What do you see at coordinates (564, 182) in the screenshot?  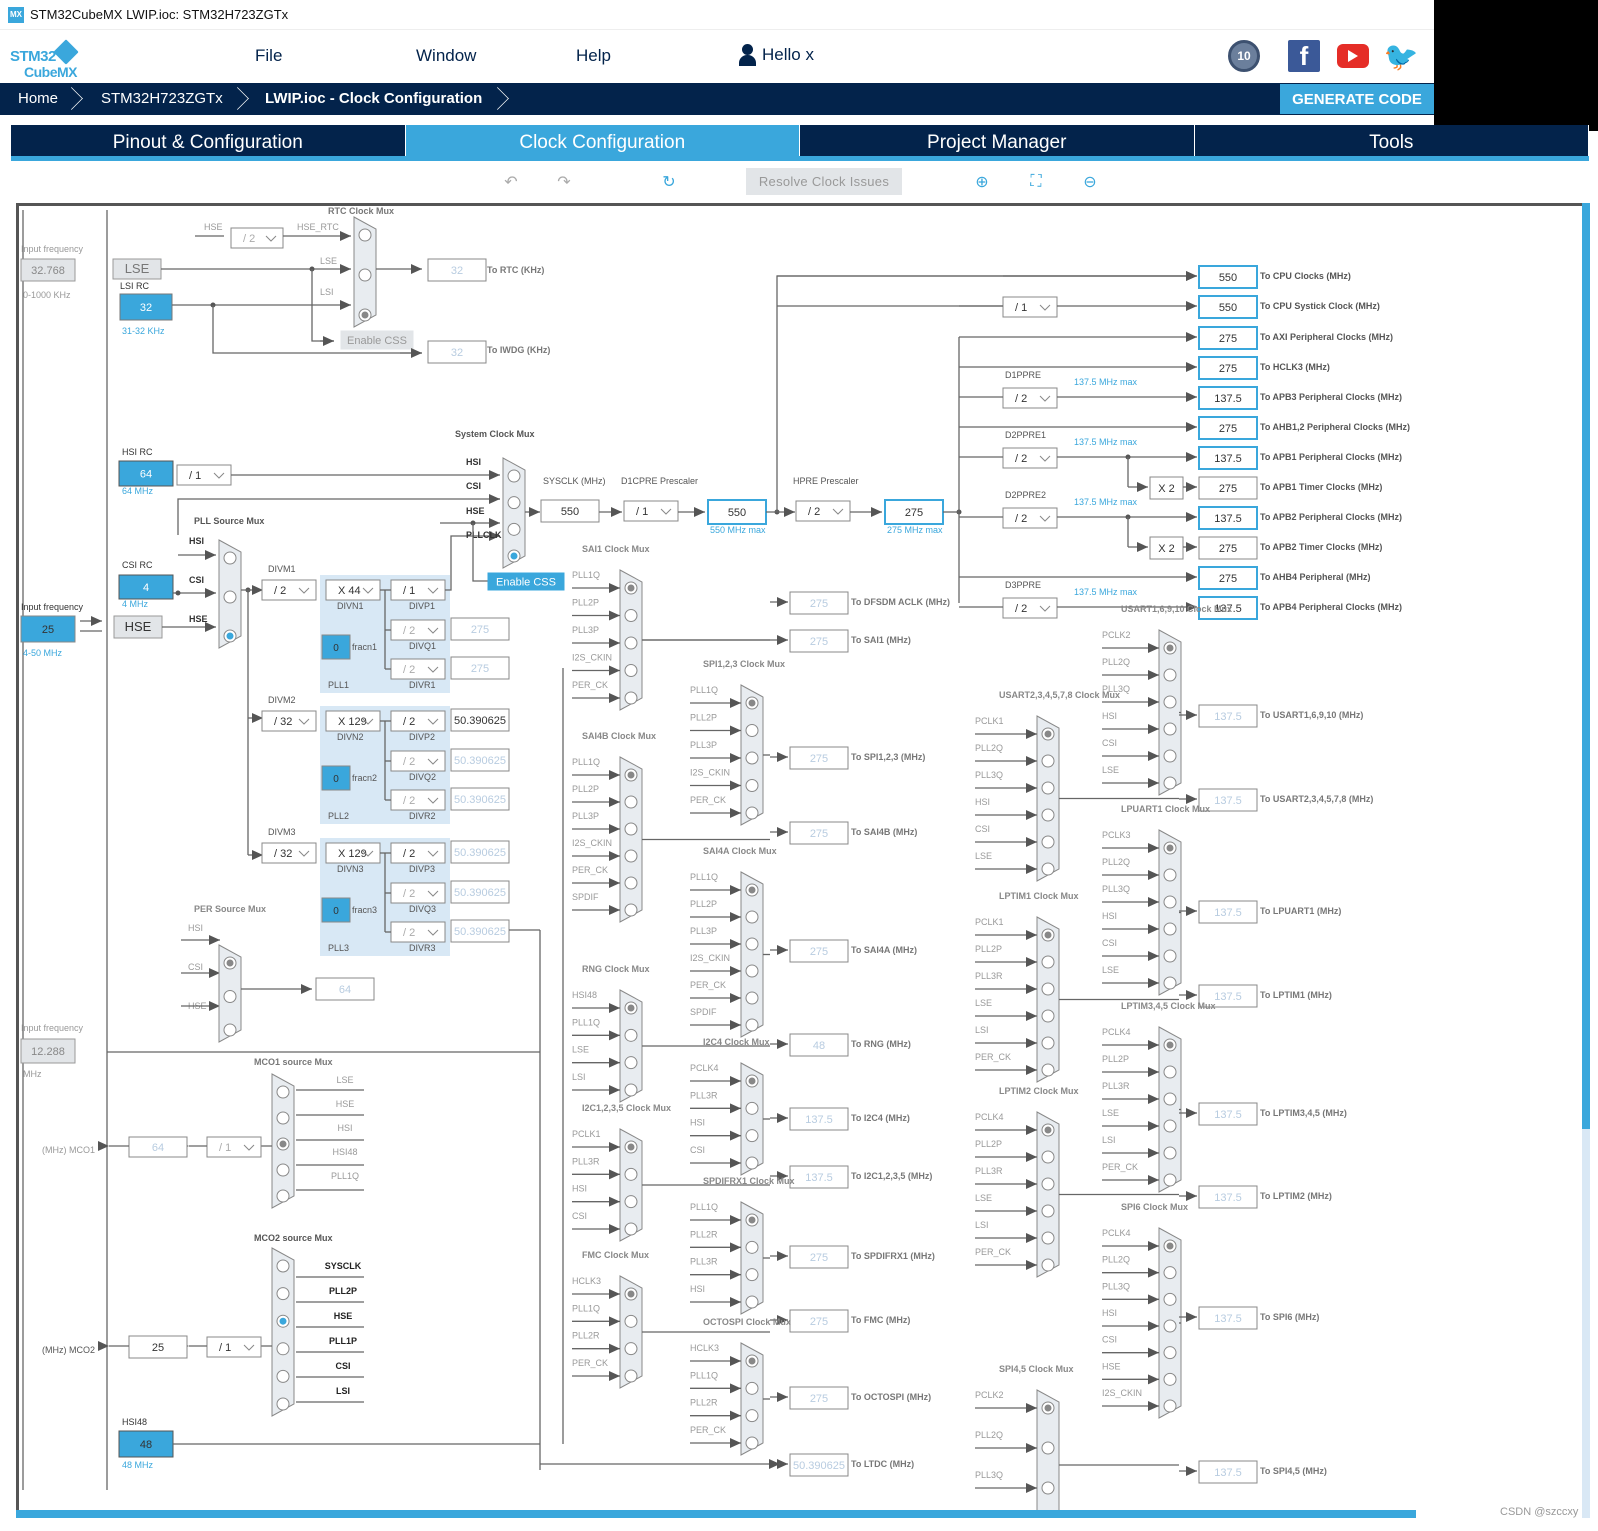 I see `redo-icon: ↷` at bounding box center [564, 182].